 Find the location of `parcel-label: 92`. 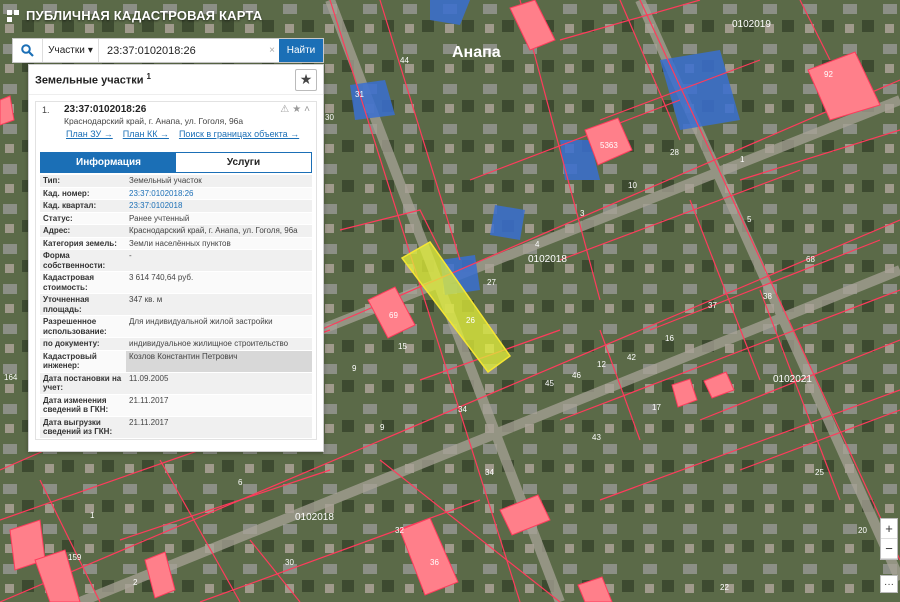

parcel-label: 92 is located at coordinates (828, 74).